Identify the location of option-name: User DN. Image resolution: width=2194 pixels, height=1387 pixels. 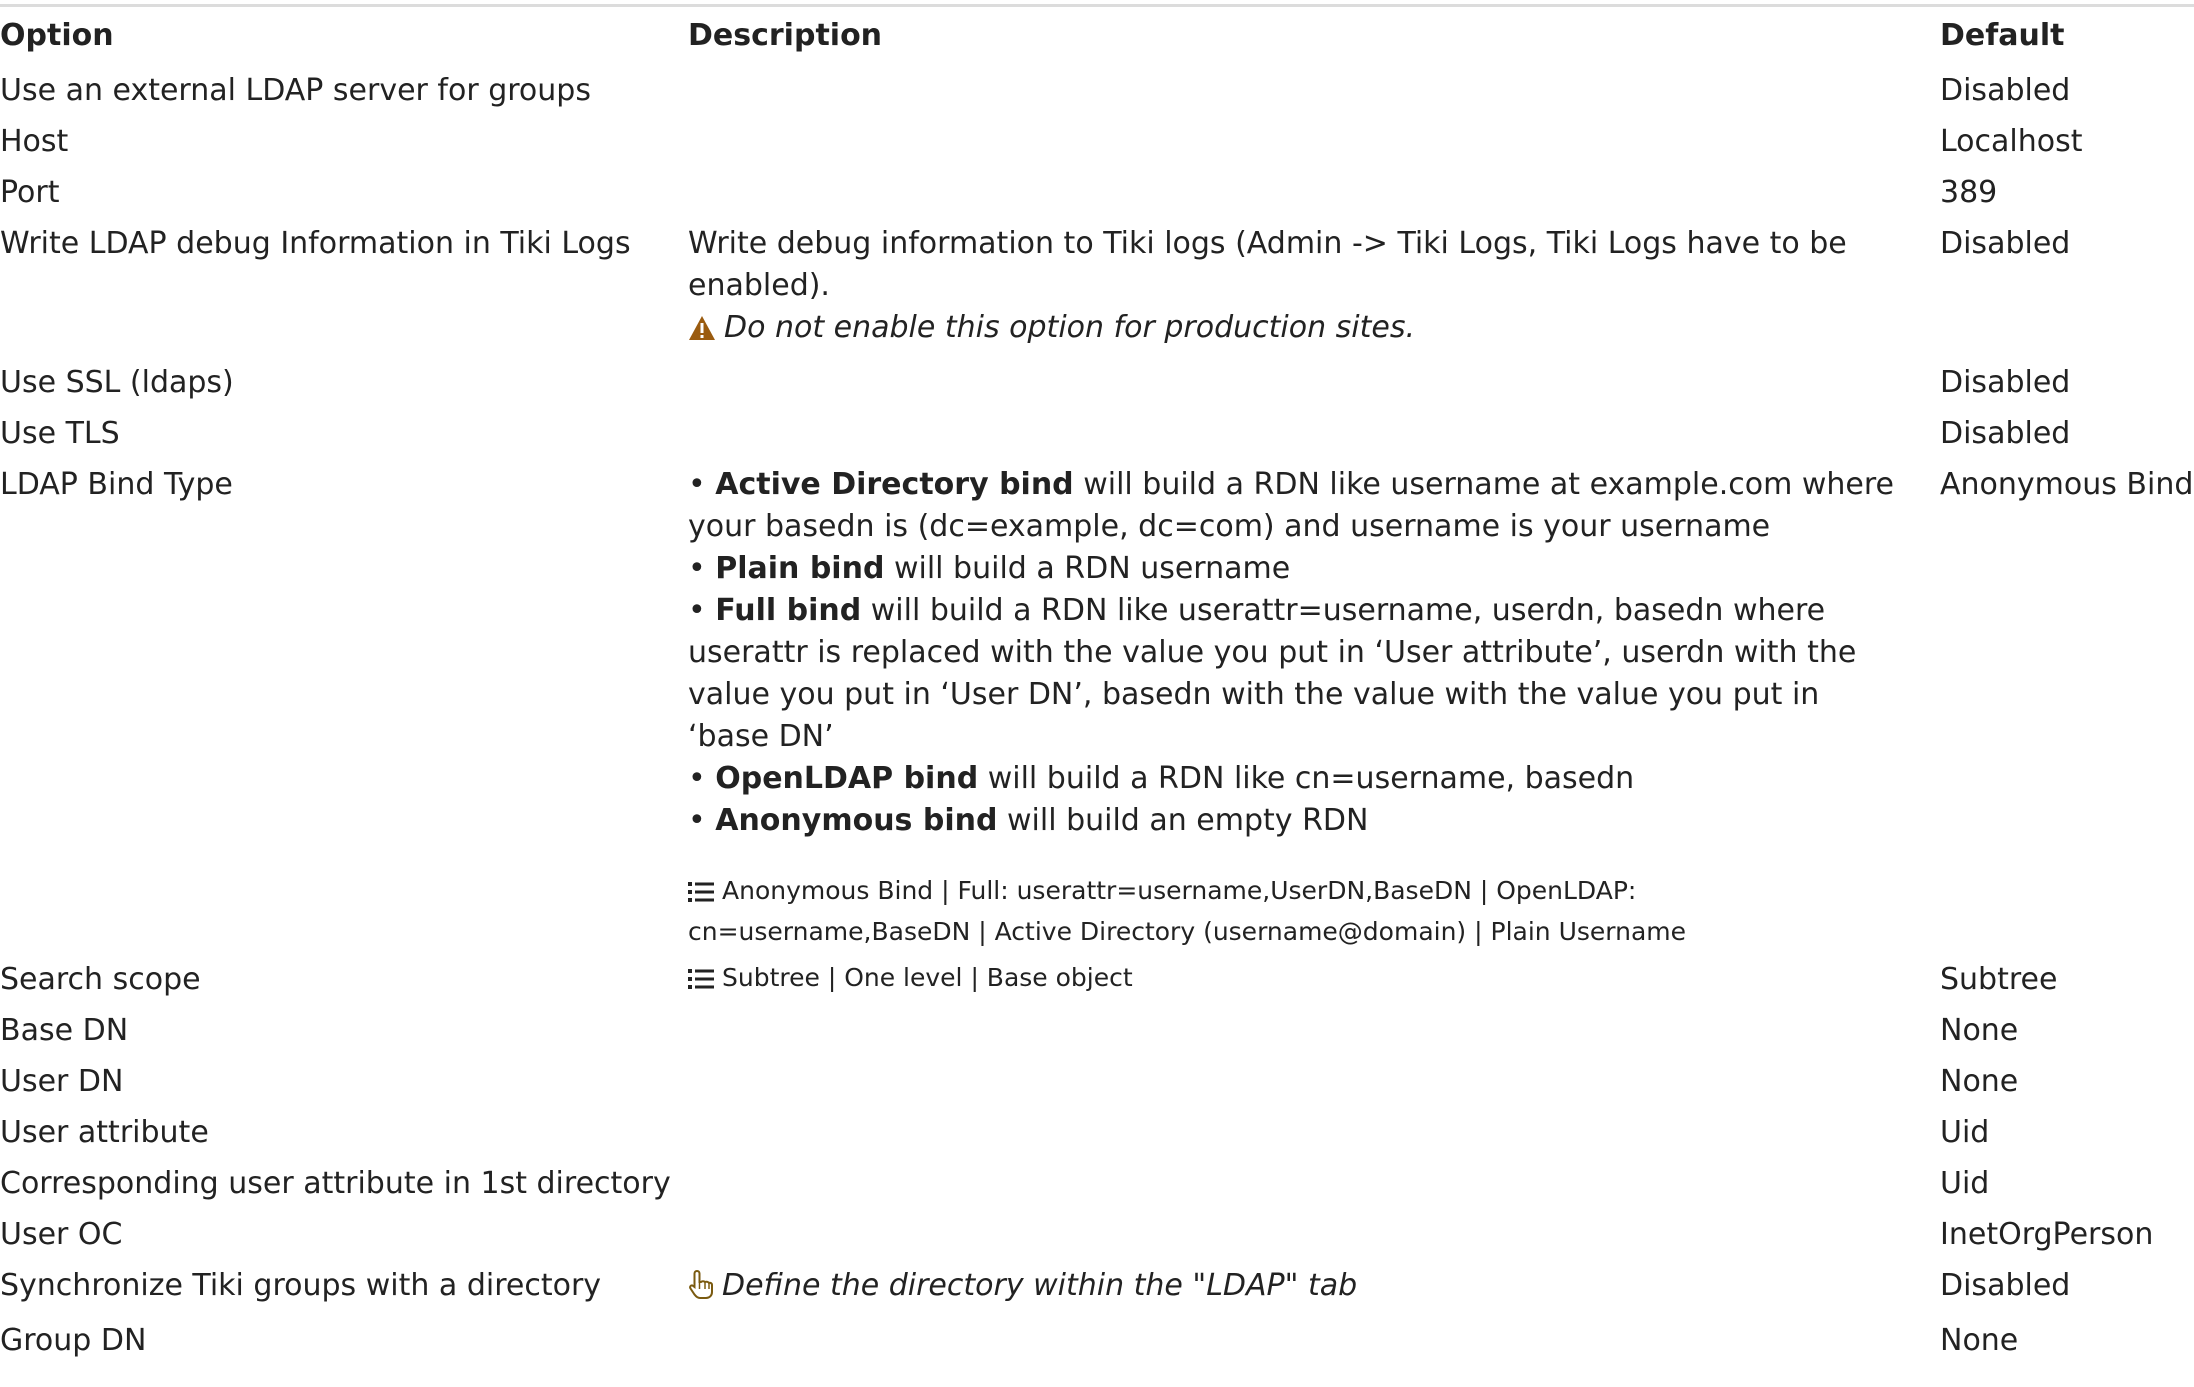
(62, 1081).